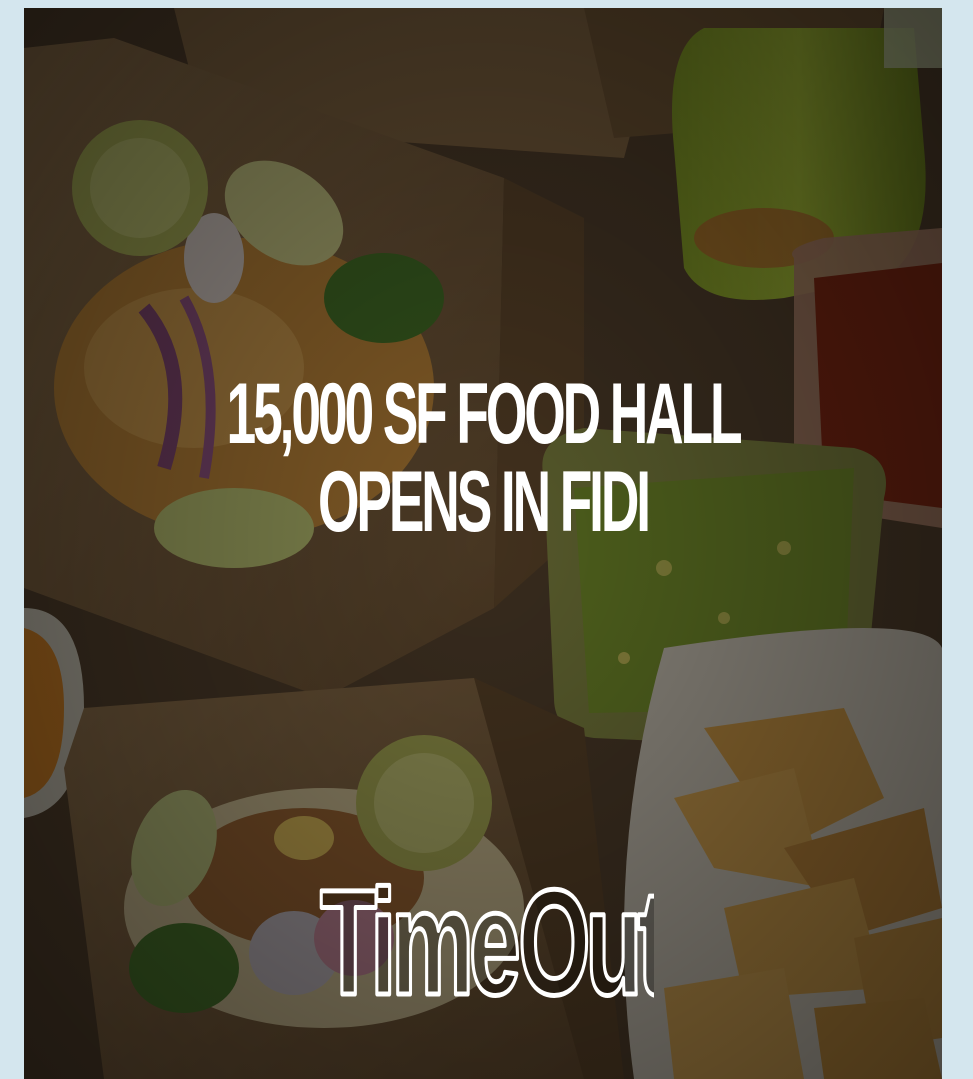 The height and width of the screenshot is (1079, 973). I want to click on time-out-wordmark: TimeOut, so click(487, 941).